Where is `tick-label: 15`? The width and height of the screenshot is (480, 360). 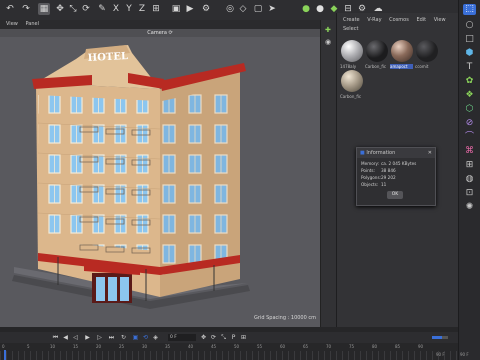
tick-label: 15 is located at coordinates (76, 346).